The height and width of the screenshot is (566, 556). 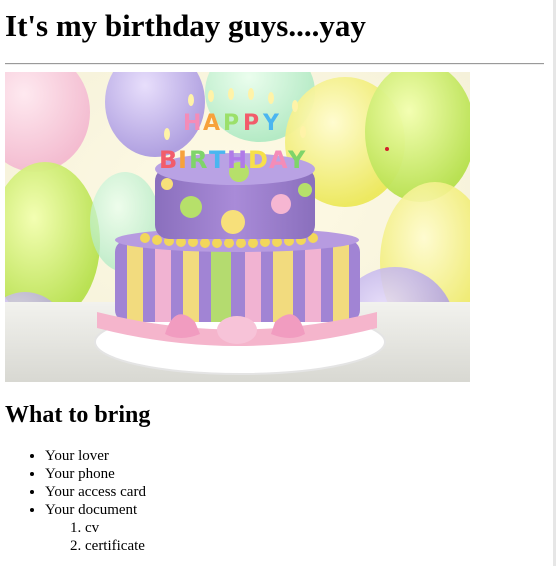 I want to click on svg-text: R, so click(x=198, y=160).